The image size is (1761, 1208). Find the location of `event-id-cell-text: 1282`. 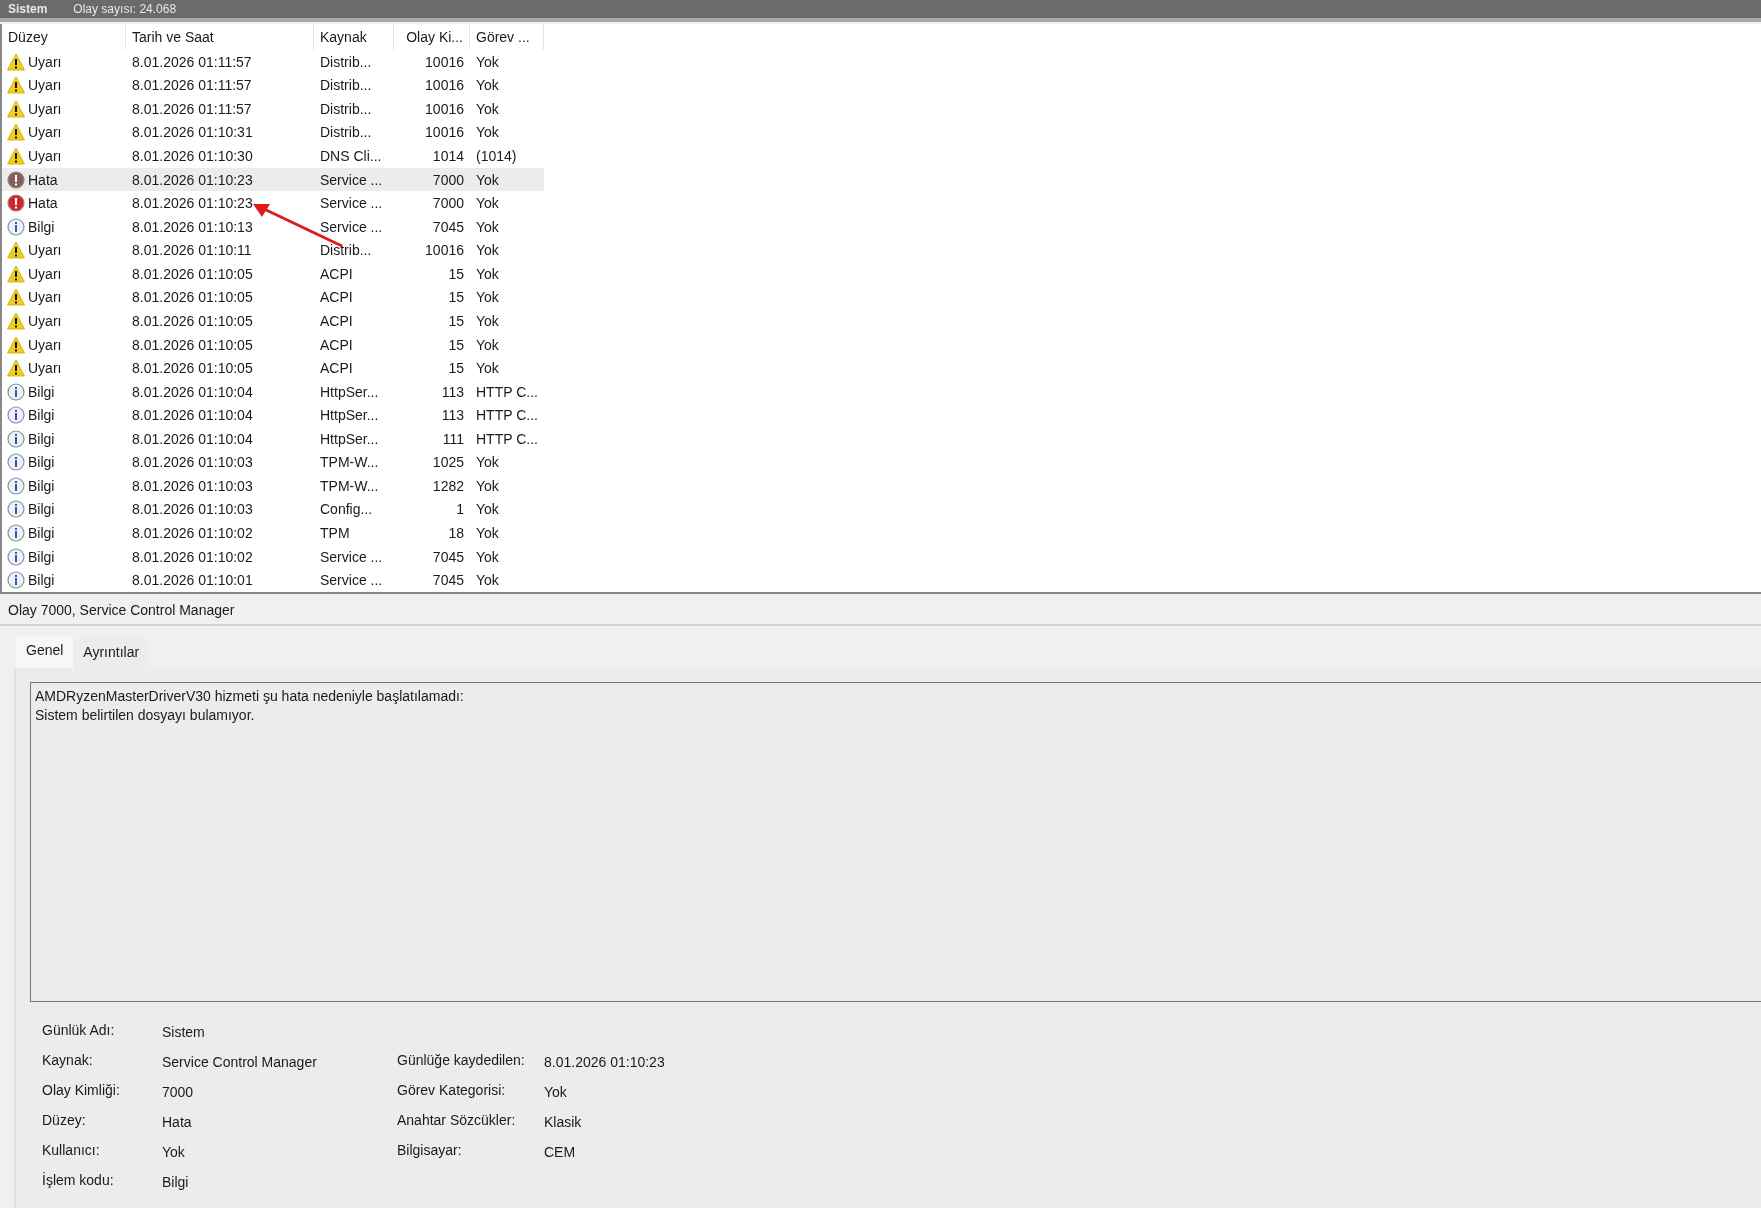

event-id-cell-text: 1282 is located at coordinates (448, 485).